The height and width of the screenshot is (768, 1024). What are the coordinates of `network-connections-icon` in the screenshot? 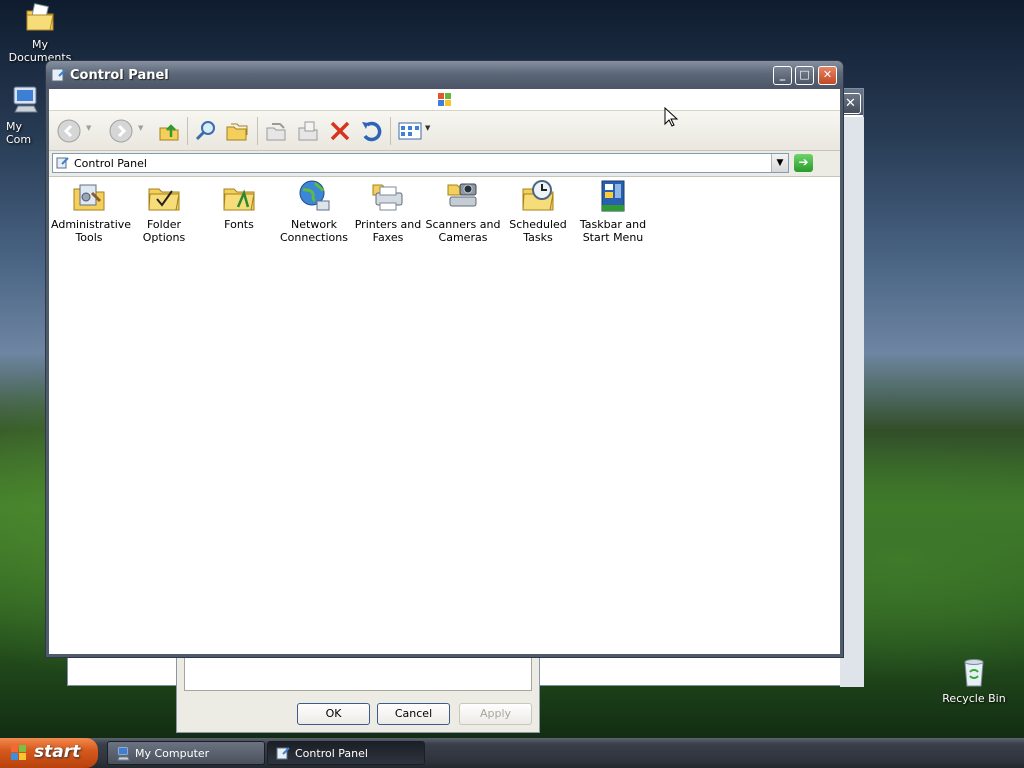 It's located at (314, 196).